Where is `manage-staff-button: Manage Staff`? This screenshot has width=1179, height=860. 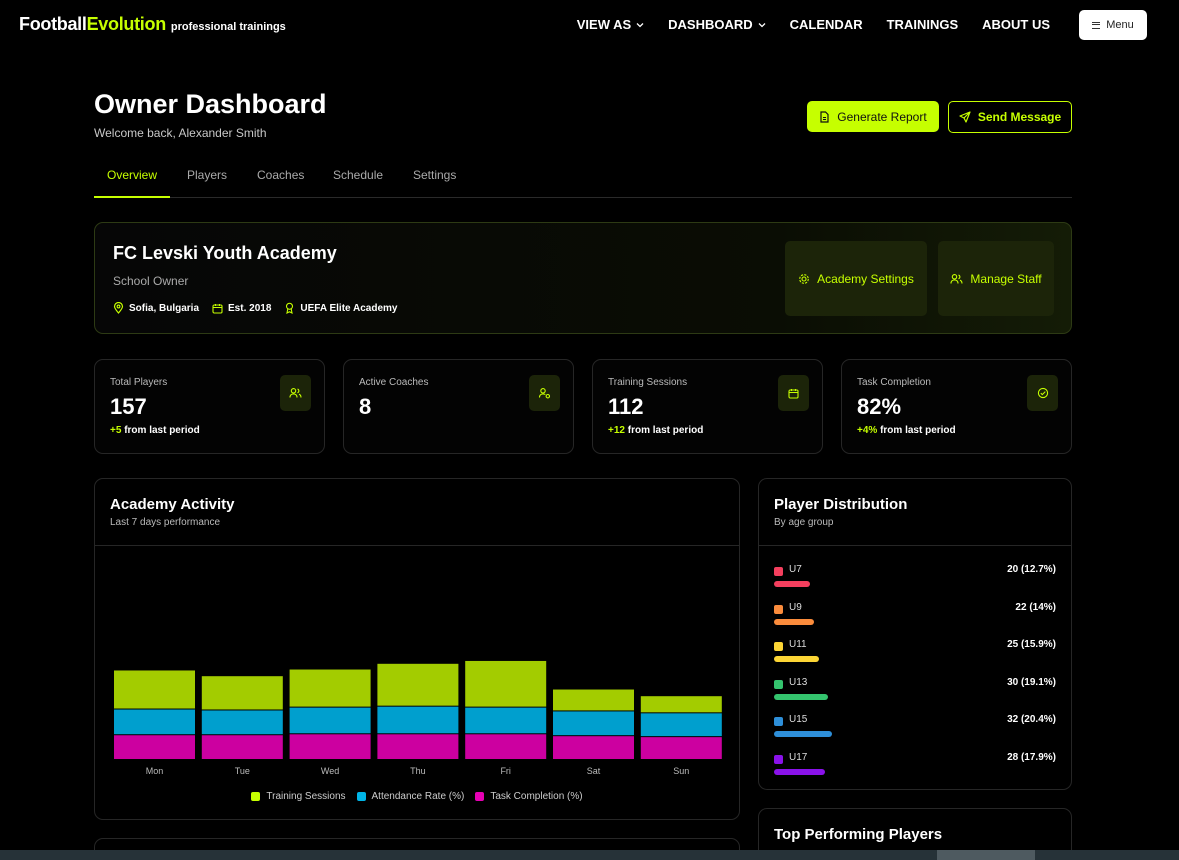
manage-staff-button: Manage Staff is located at coordinates (996, 278).